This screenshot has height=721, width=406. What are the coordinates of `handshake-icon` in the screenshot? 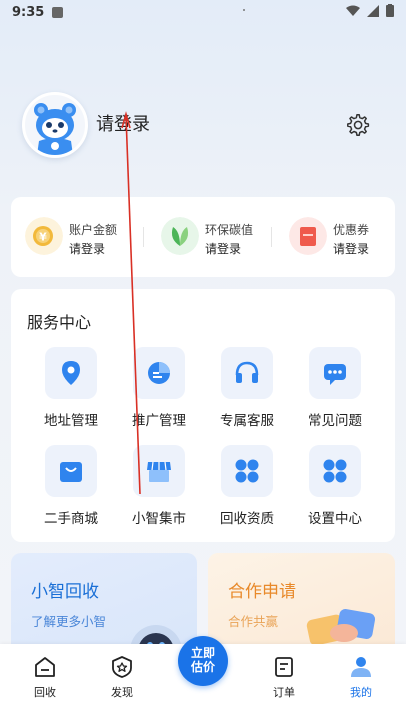 It's located at (341, 627).